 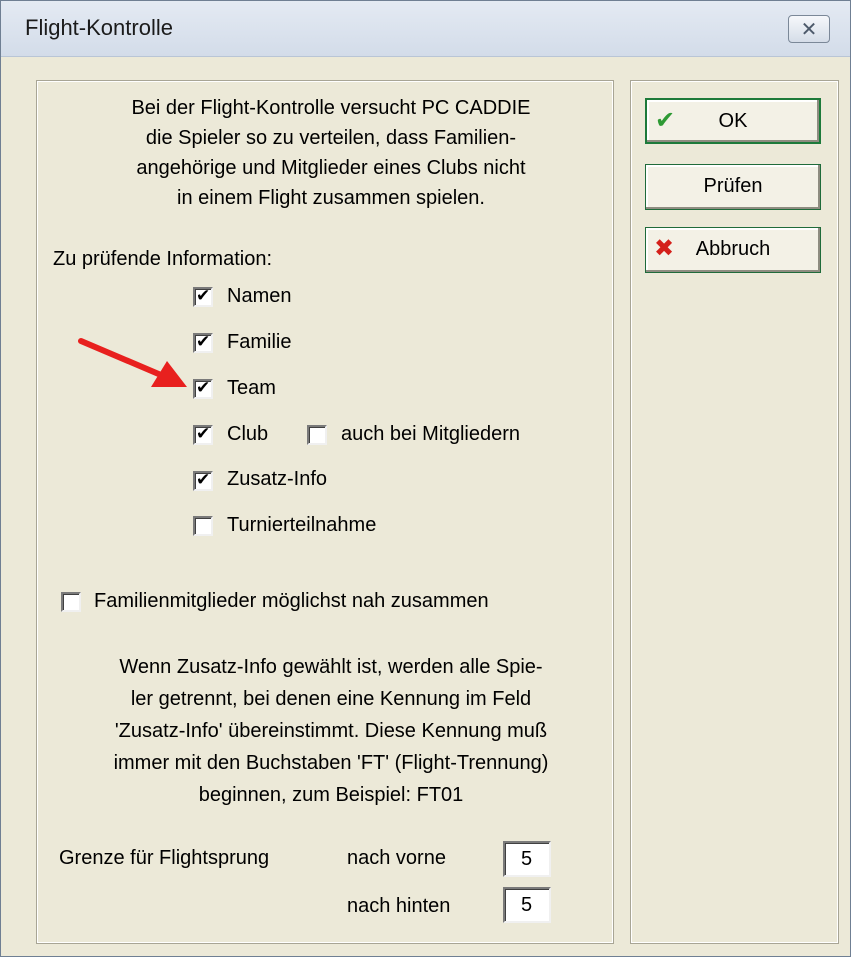 What do you see at coordinates (527, 905) in the screenshot?
I see `nach-hinten-input` at bounding box center [527, 905].